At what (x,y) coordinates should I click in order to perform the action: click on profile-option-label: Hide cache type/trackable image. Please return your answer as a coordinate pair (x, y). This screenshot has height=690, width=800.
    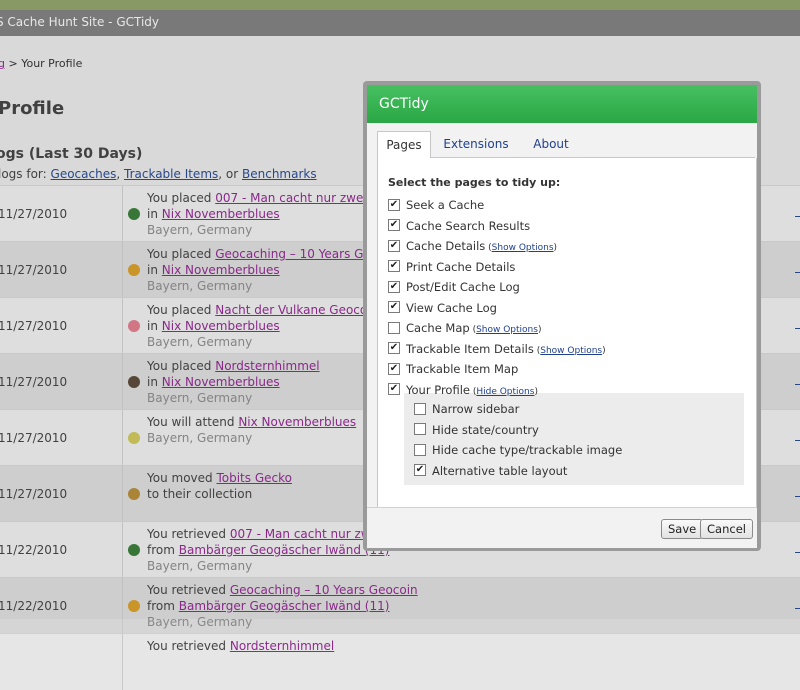
    Looking at the image, I should click on (527, 450).